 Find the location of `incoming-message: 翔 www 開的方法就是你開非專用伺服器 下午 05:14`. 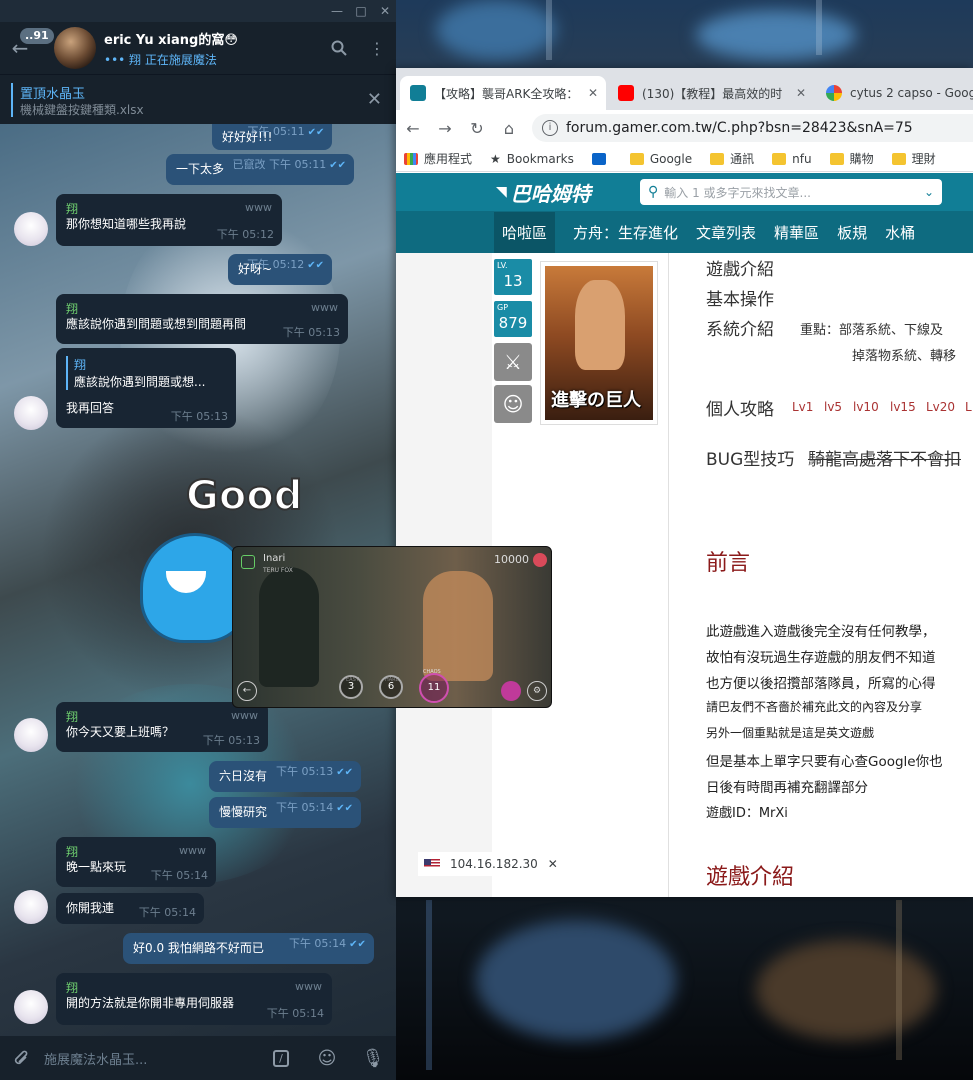

incoming-message: 翔 www 開的方法就是你開非專用伺服器 下午 05:14 is located at coordinates (194, 999).